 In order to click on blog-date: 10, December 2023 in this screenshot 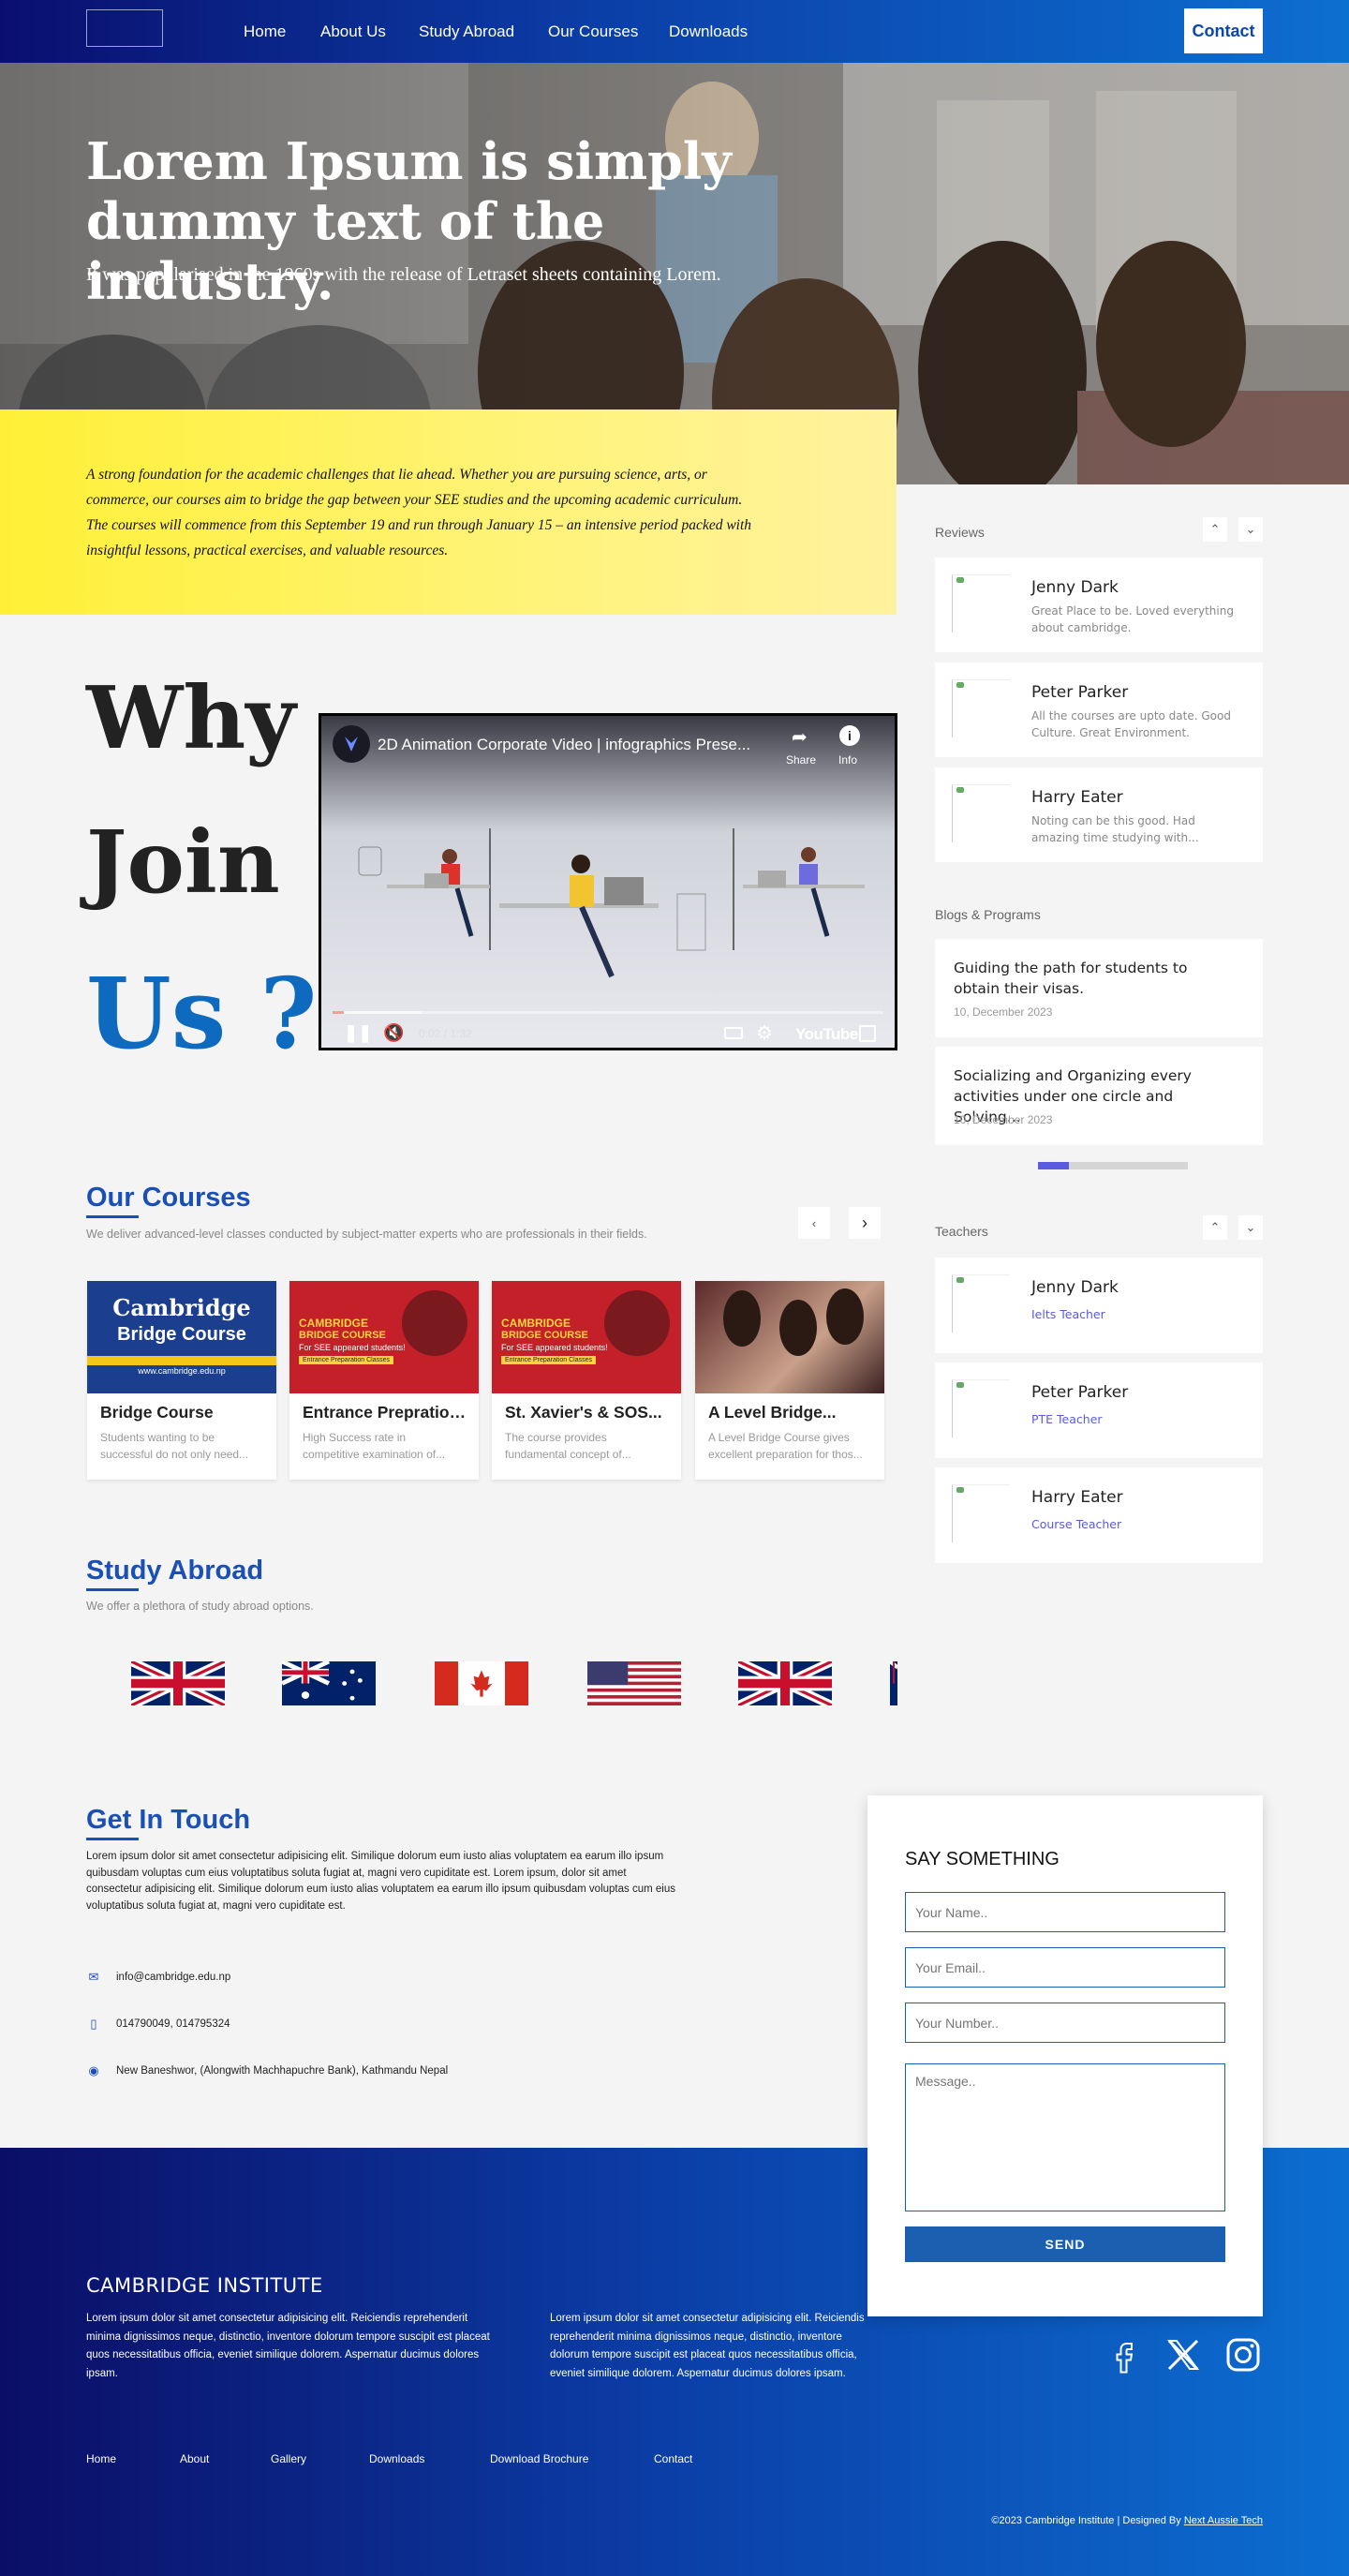, I will do `click(1004, 1119)`.